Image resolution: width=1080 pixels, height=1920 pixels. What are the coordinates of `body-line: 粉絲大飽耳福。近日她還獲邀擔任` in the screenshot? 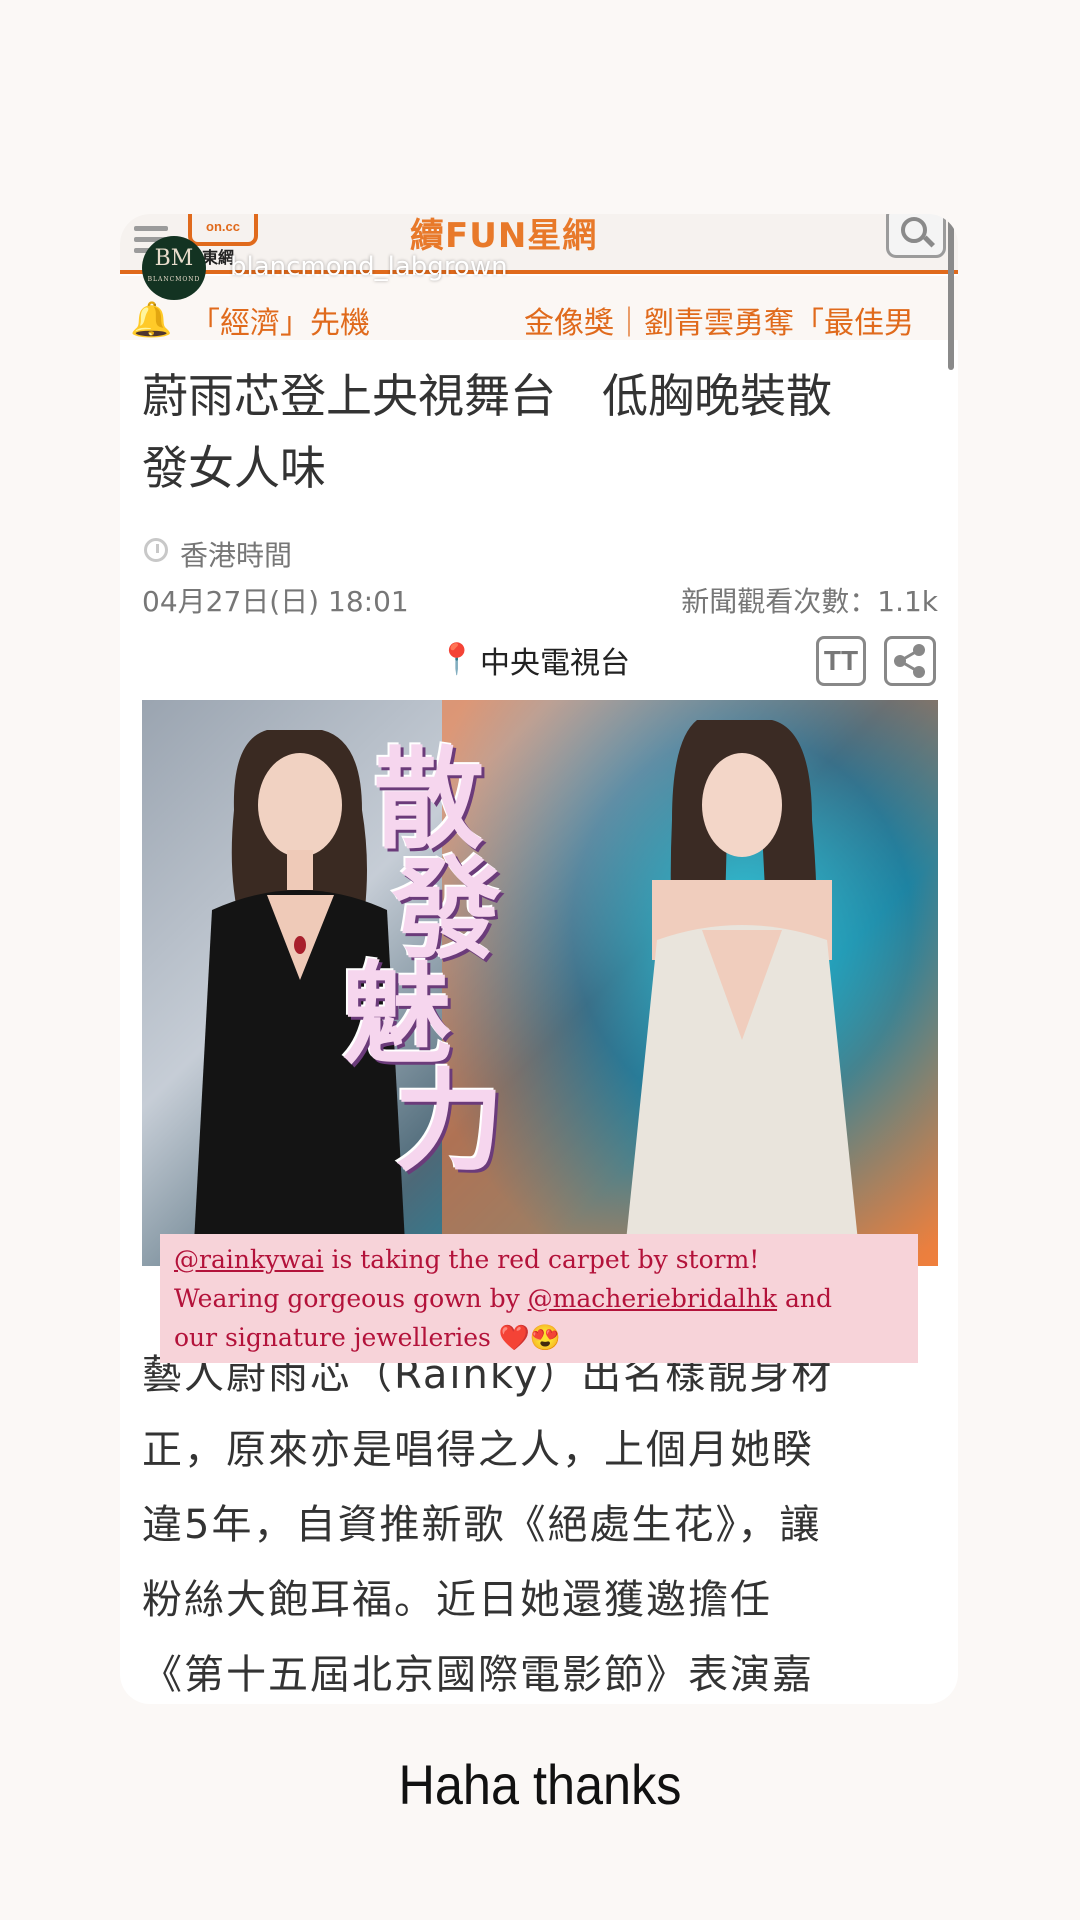 It's located at (457, 1600).